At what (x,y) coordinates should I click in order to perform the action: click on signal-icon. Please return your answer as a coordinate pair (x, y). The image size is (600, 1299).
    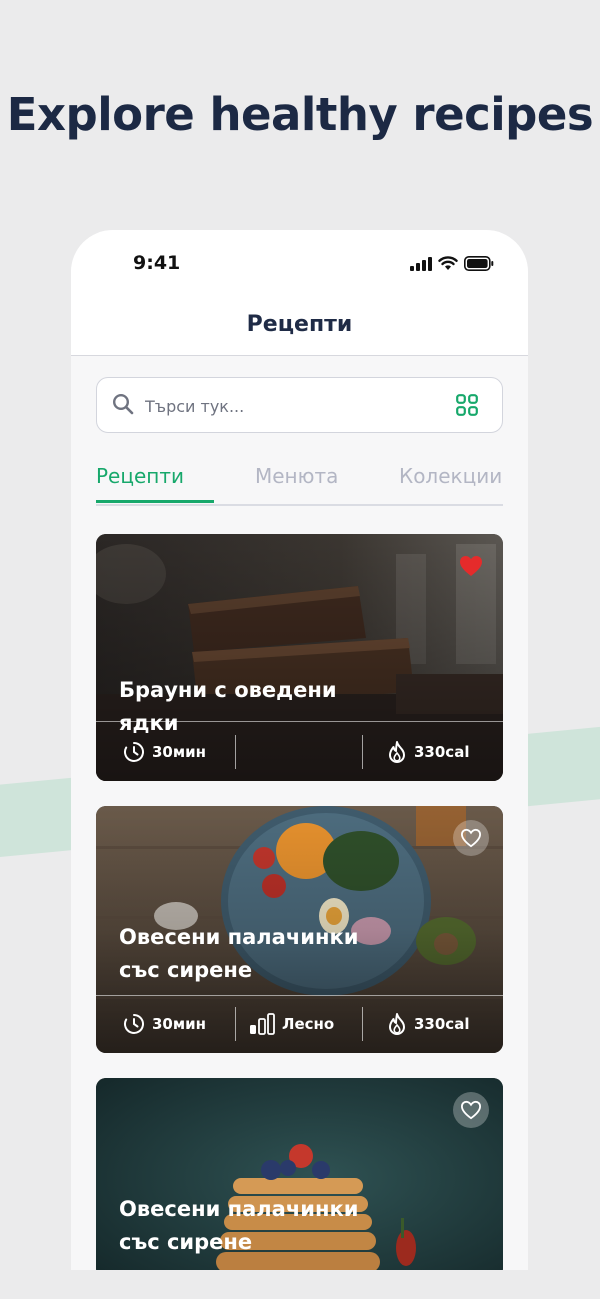
    Looking at the image, I should click on (421, 263).